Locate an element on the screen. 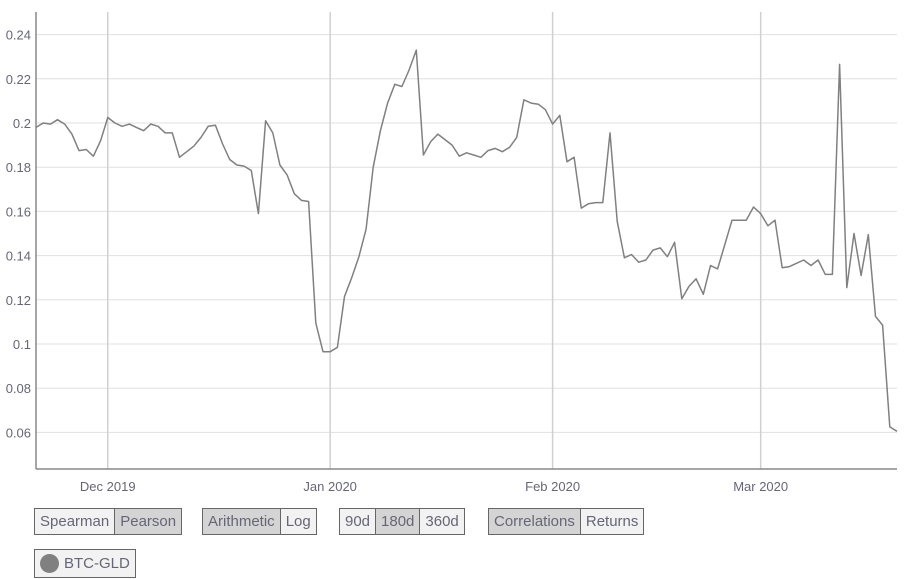 The image size is (917, 579). returns-button: Returns is located at coordinates (611, 521).